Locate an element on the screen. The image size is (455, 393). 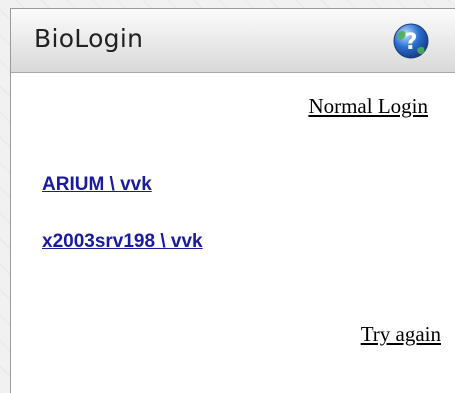
account-link-arium-vvk: ARIUM \ vvk is located at coordinates (97, 185).